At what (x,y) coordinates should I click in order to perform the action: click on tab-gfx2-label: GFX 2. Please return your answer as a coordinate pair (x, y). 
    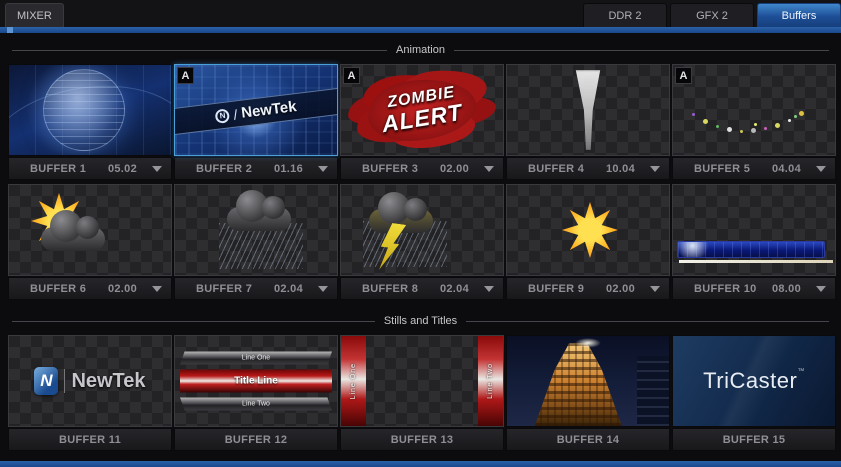
    Looking at the image, I should click on (712, 15).